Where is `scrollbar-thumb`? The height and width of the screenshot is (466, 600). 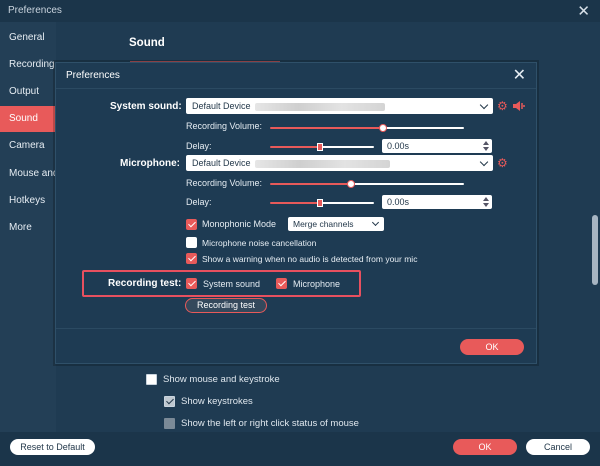
scrollbar-thumb is located at coordinates (595, 250).